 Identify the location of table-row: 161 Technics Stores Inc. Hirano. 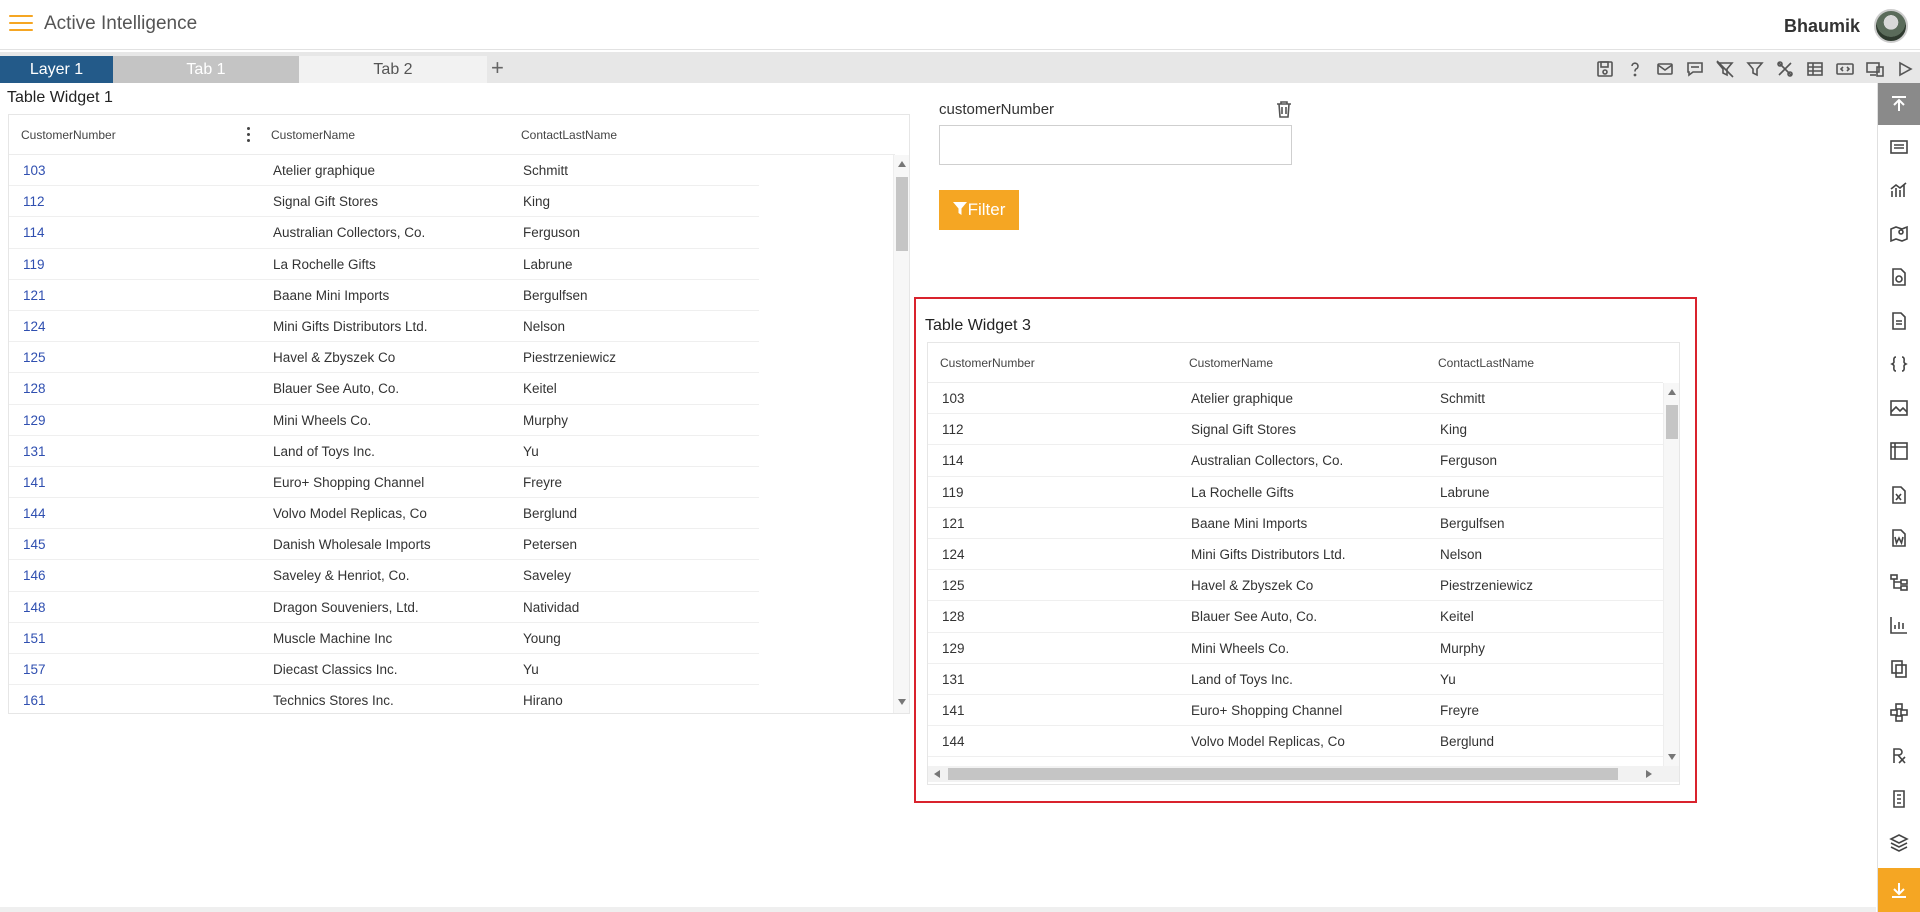
(384, 699).